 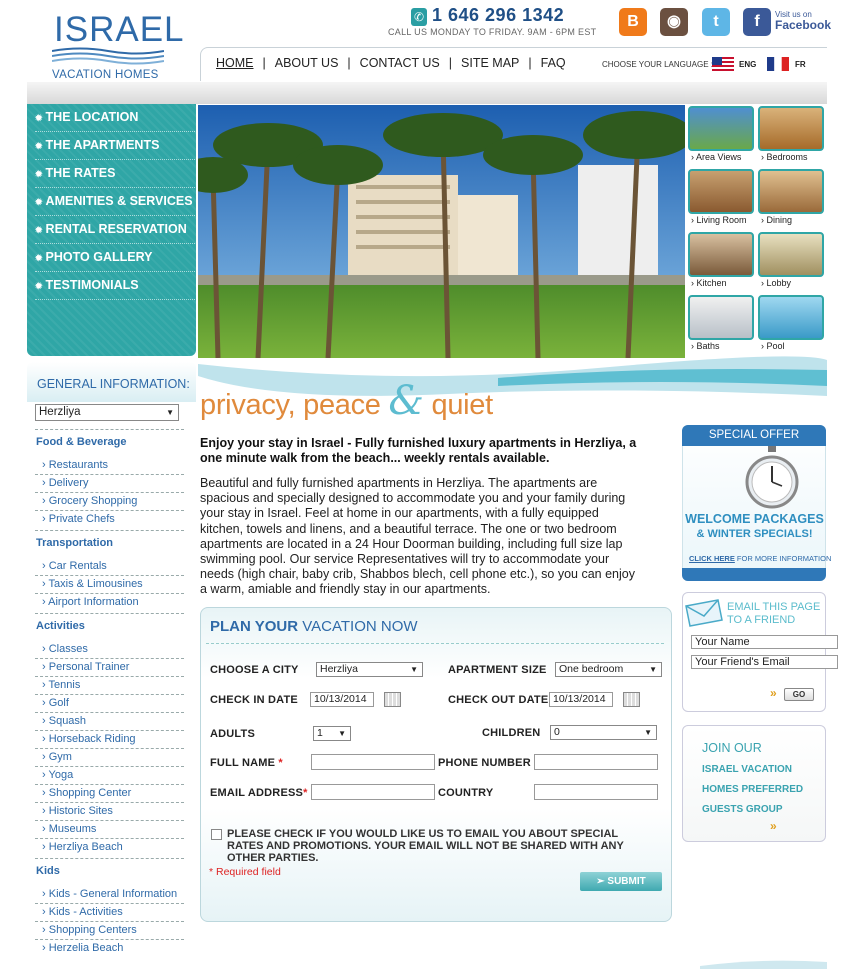 What do you see at coordinates (342, 699) in the screenshot?
I see `checkin-input: 10/13/2014` at bounding box center [342, 699].